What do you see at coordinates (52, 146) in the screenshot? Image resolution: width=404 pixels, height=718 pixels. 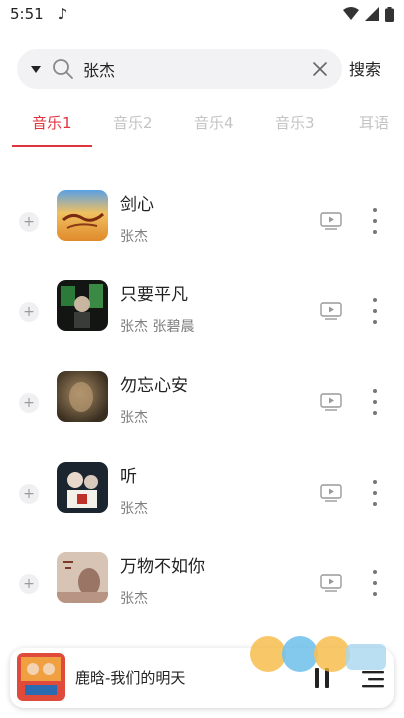 I see `tab-underline` at bounding box center [52, 146].